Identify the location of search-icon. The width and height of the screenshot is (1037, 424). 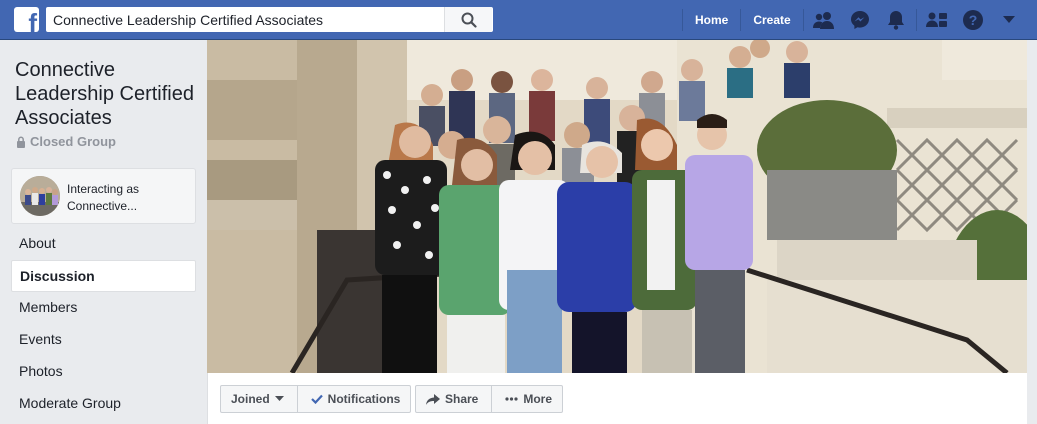
(469, 20).